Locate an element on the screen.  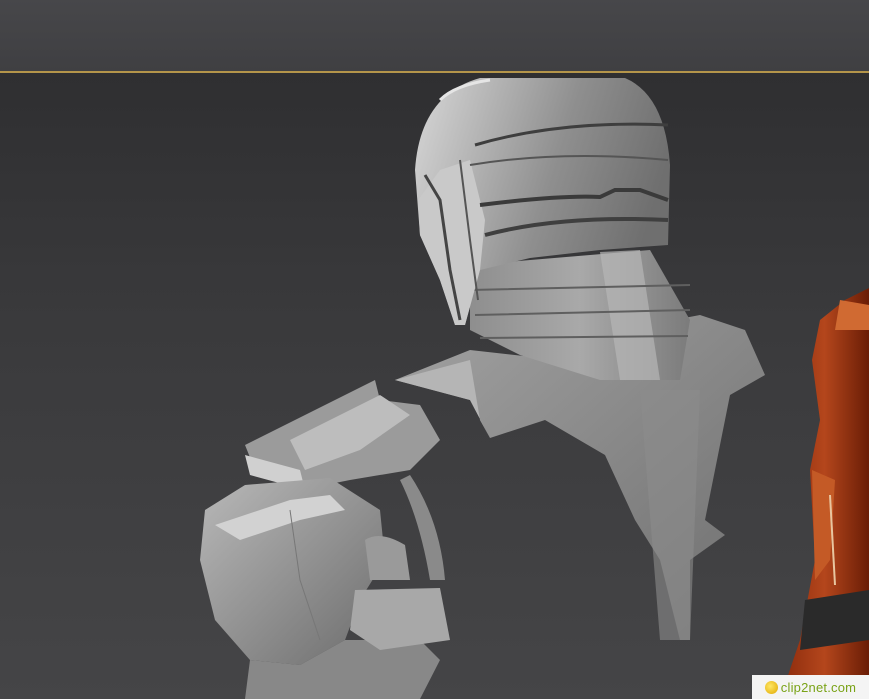
clip2net-logo-icon is located at coordinates (771, 687).